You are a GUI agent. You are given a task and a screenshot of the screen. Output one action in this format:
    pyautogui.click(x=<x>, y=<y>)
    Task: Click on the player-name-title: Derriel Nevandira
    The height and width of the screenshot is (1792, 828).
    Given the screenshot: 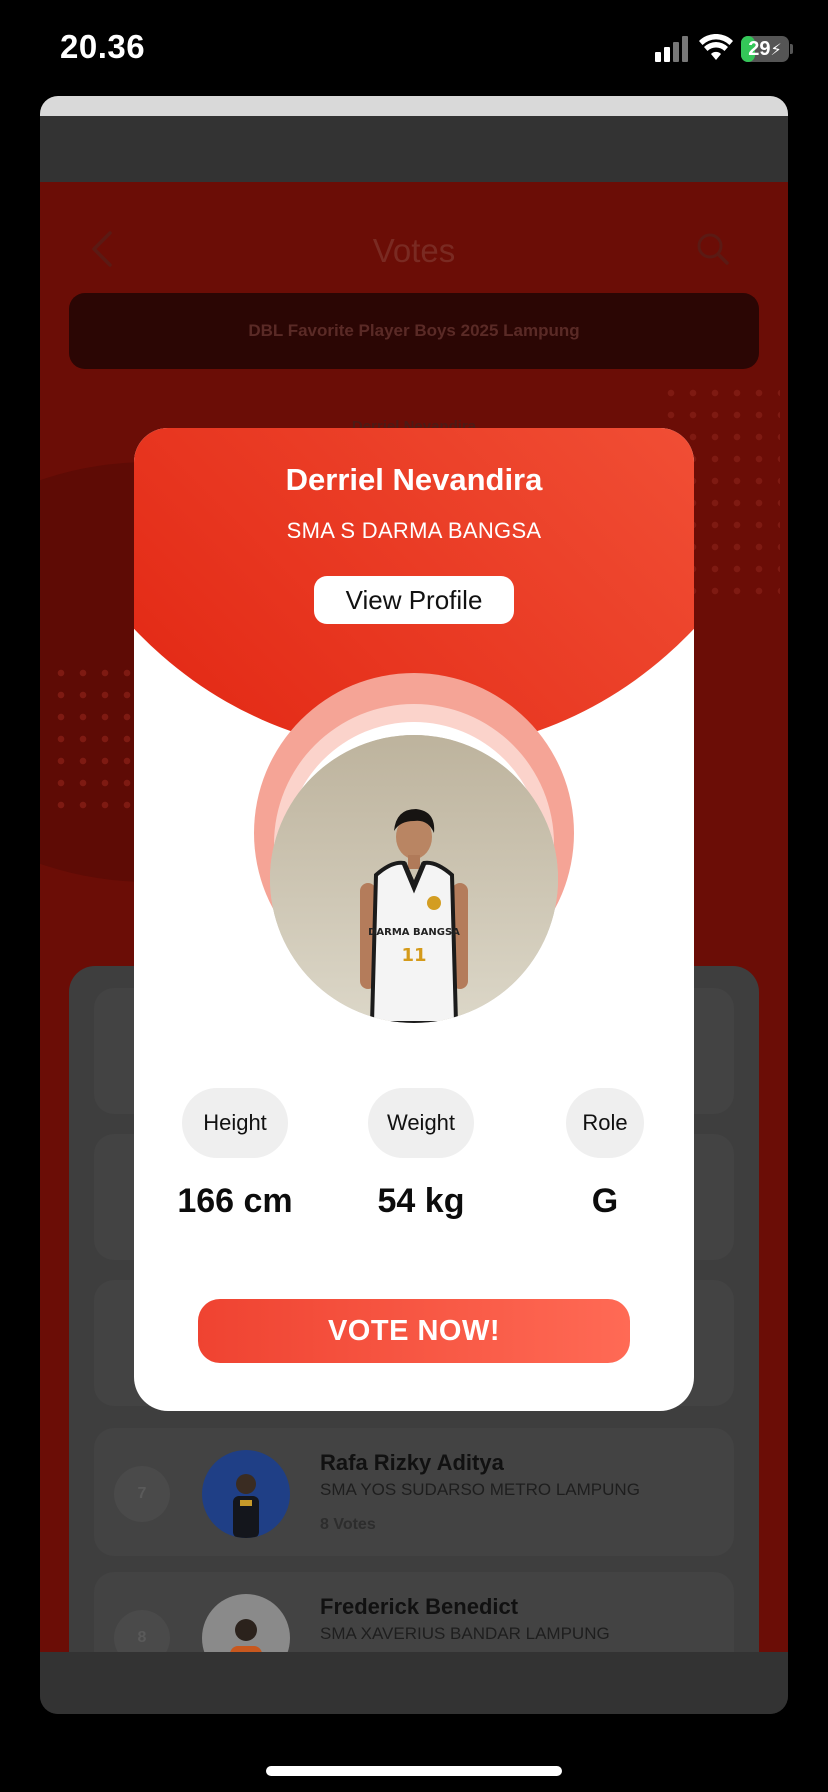 What is the action you would take?
    pyautogui.click(x=414, y=479)
    